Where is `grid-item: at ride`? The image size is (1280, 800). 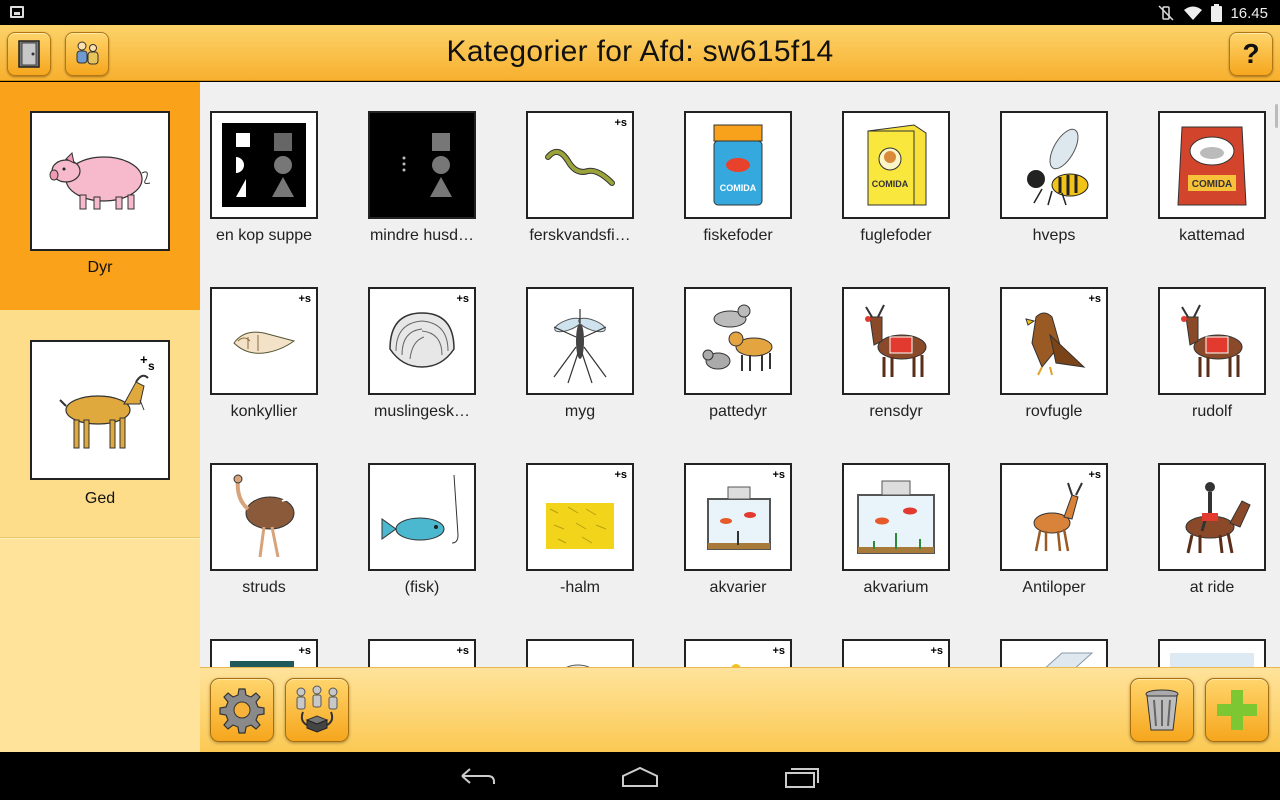
grid-item: at ride is located at coordinates (1213, 521).